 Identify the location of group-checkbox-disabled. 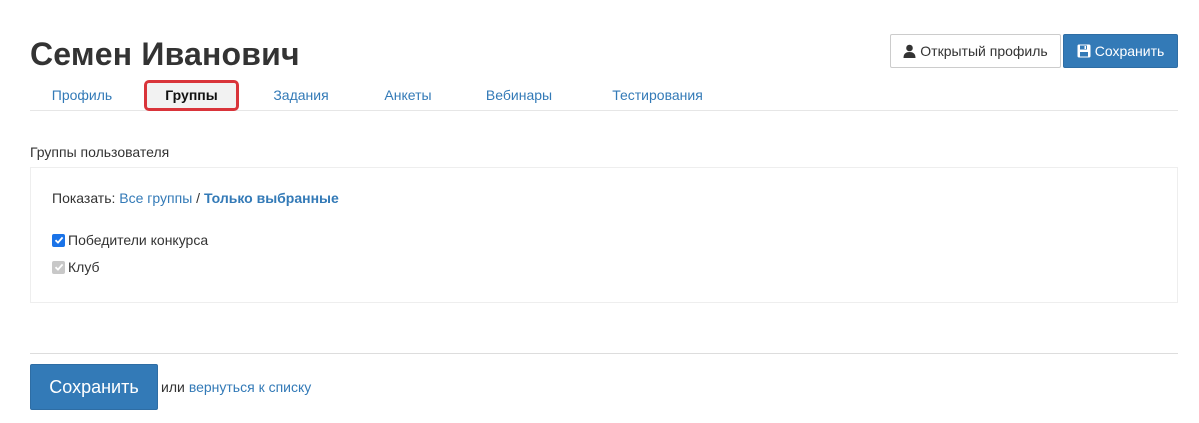
(58, 267).